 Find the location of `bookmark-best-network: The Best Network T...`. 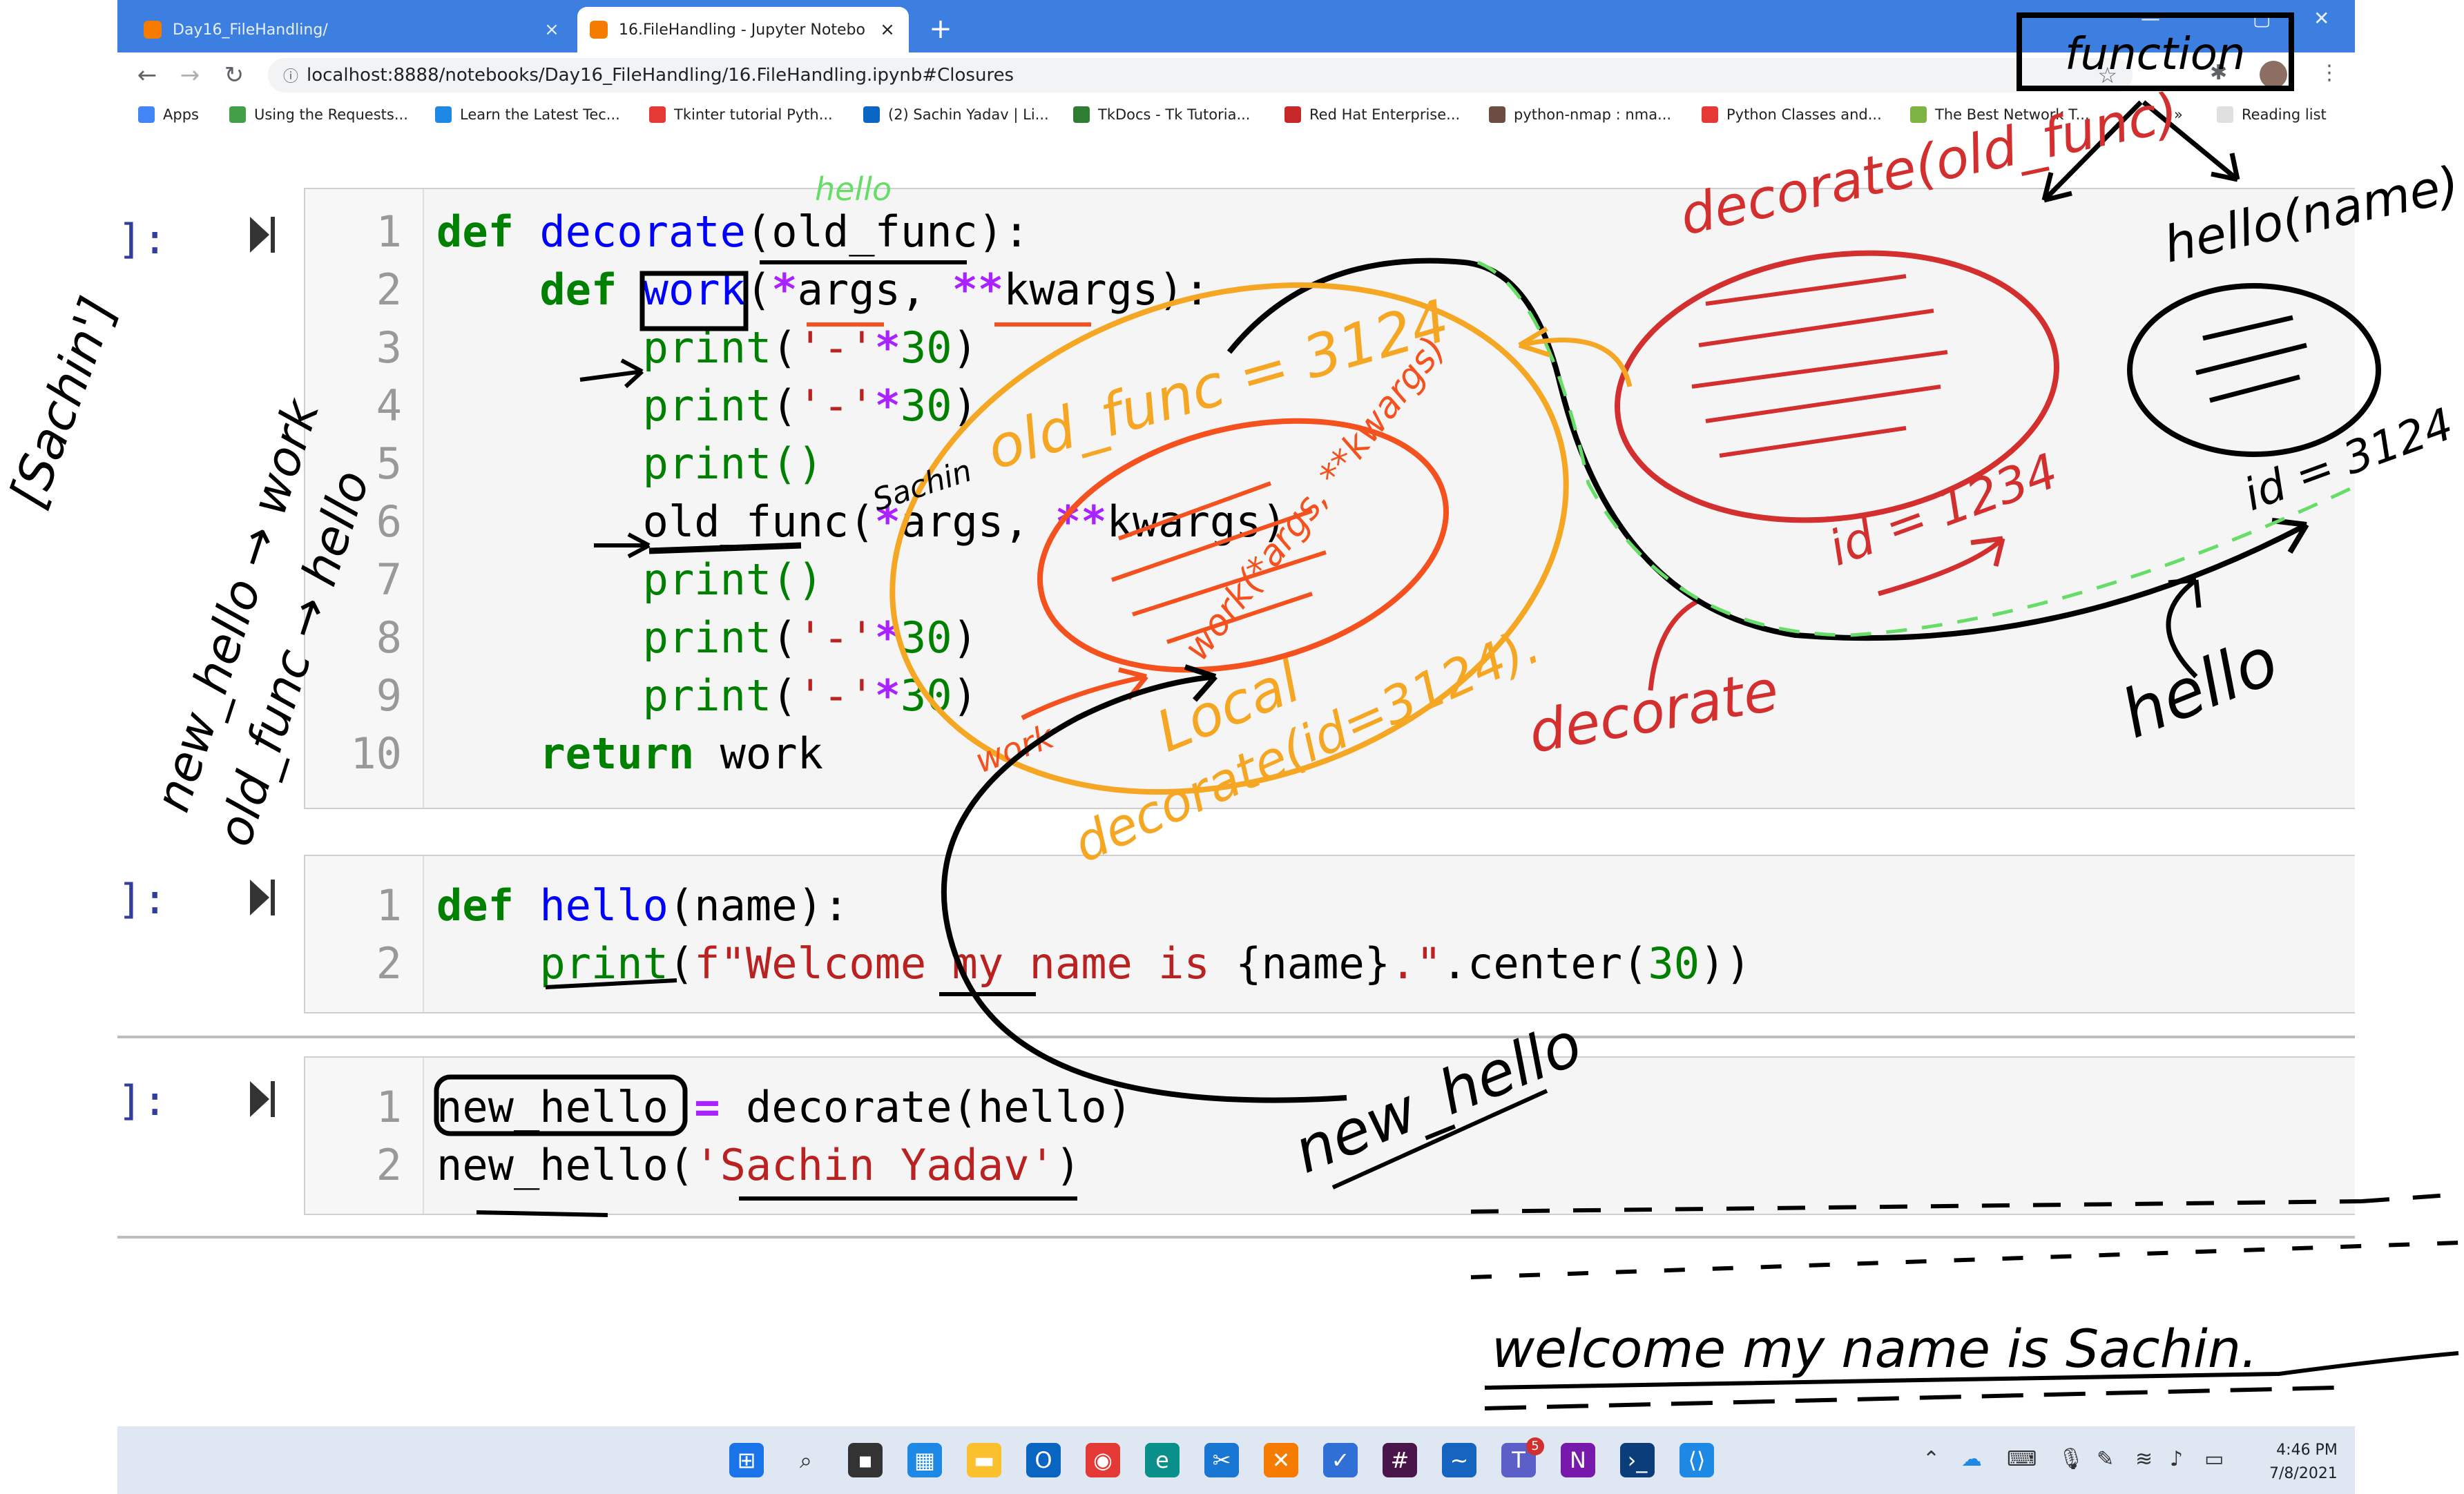

bookmark-best-network: The Best Network T... is located at coordinates (2000, 114).